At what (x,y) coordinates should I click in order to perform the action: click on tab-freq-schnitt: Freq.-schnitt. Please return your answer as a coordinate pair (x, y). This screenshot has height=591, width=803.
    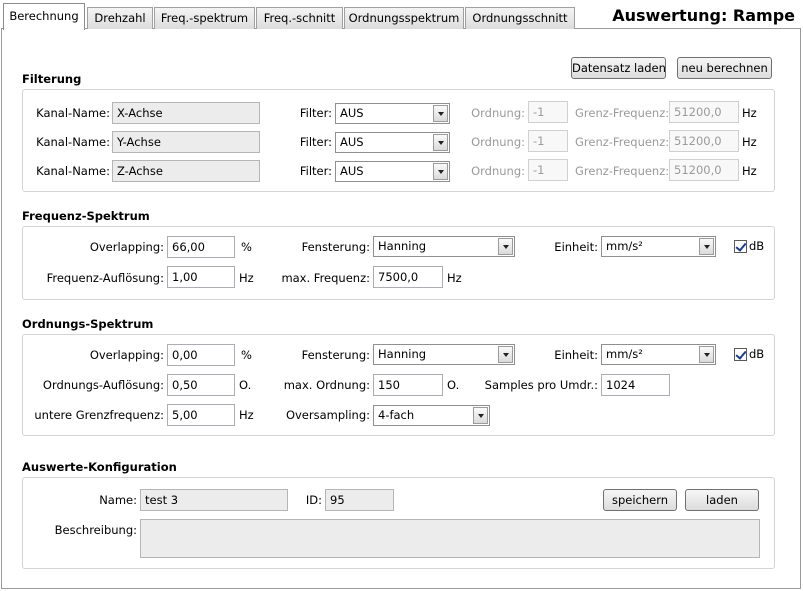
    Looking at the image, I should click on (299, 18).